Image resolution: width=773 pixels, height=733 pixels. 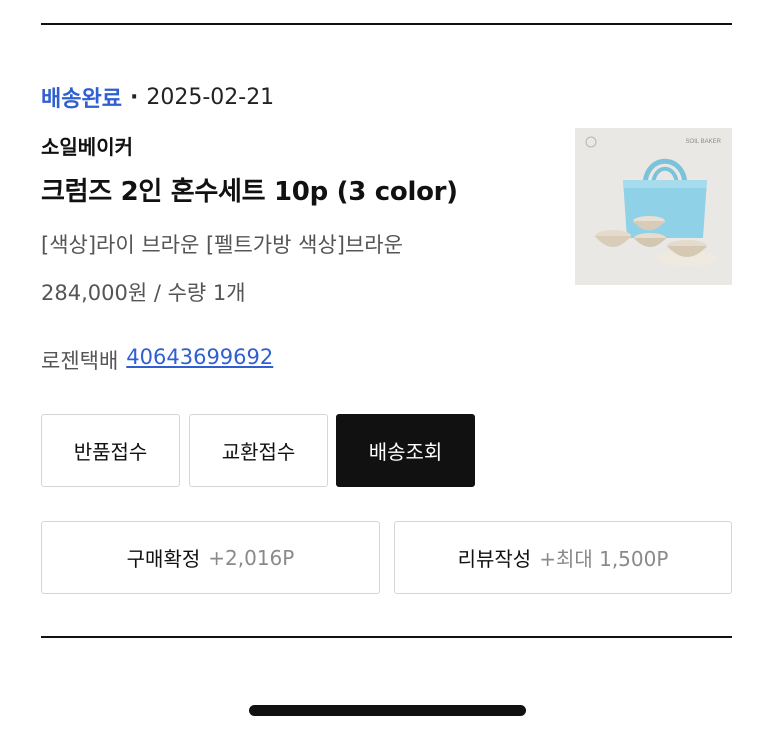 What do you see at coordinates (251, 557) in the screenshot?
I see `confirm-points: +2,016P` at bounding box center [251, 557].